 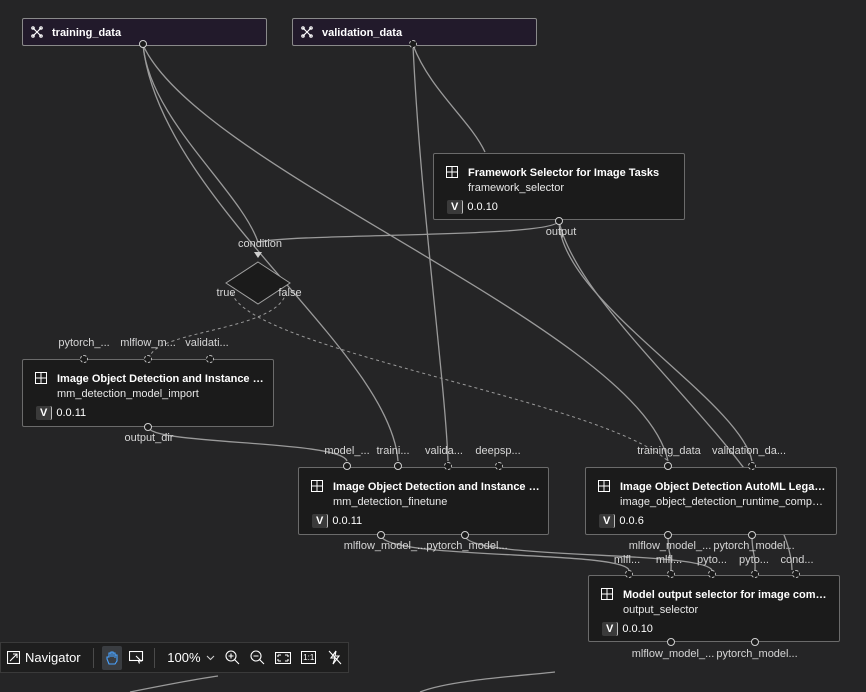 What do you see at coordinates (413, 44) in the screenshot?
I see `validation-data-output-port` at bounding box center [413, 44].